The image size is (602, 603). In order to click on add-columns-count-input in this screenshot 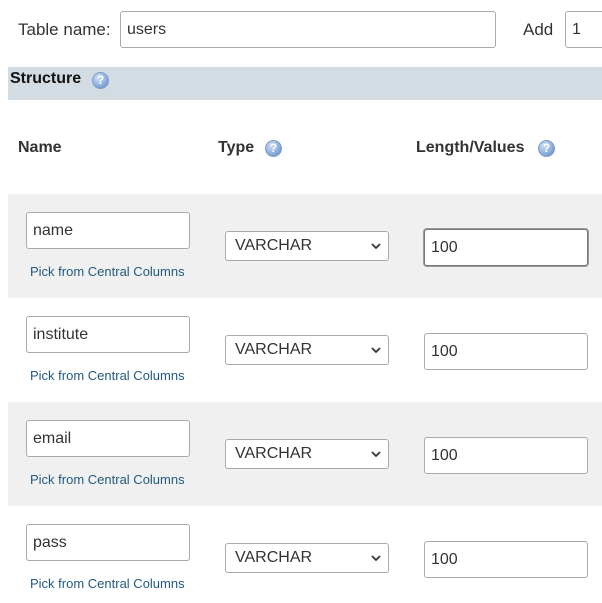, I will do `click(583, 29)`.